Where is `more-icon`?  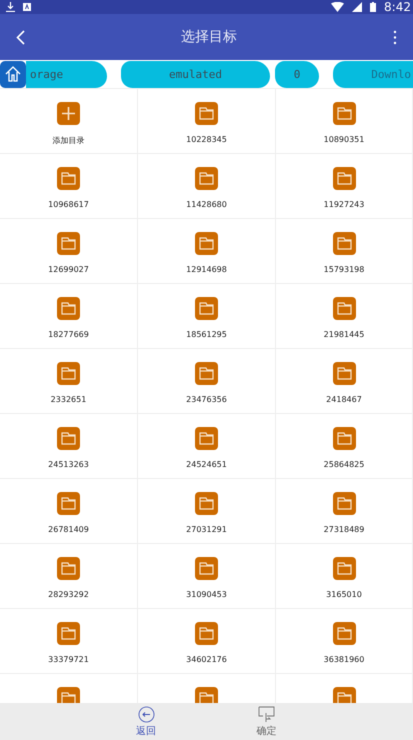
more-icon is located at coordinates (395, 37).